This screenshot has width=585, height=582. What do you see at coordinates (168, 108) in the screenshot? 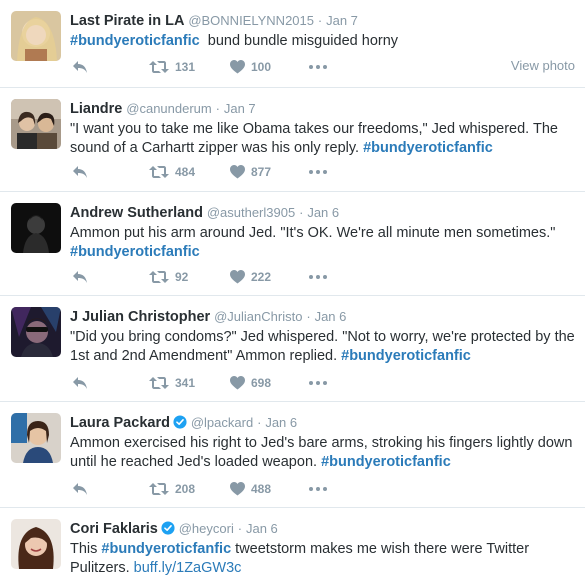
I see `username: @canunderum` at bounding box center [168, 108].